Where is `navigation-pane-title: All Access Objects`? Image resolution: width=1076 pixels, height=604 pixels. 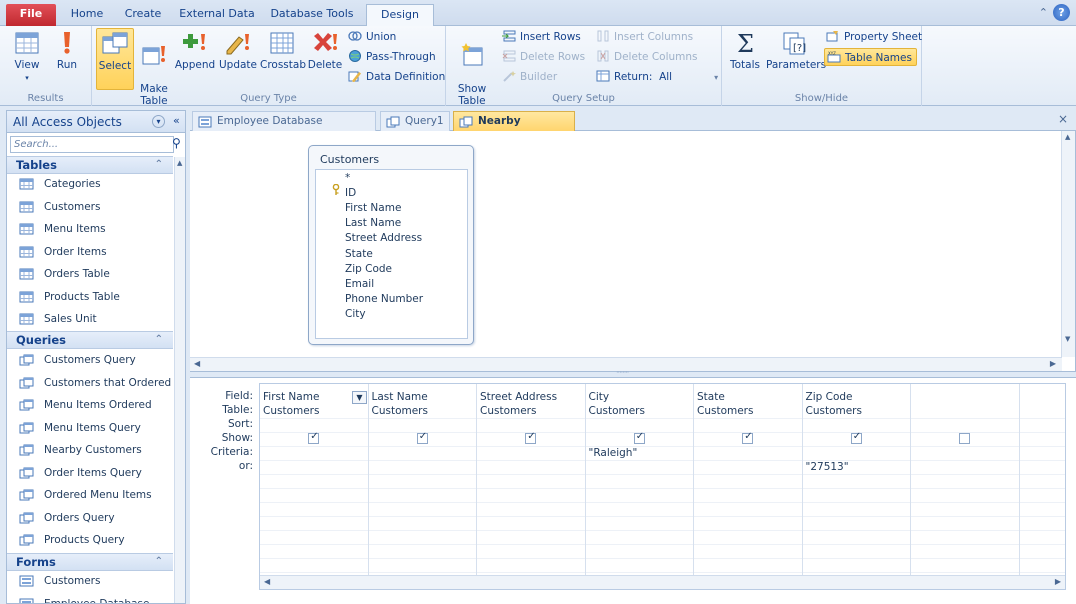 navigation-pane-title: All Access Objects is located at coordinates (67, 122).